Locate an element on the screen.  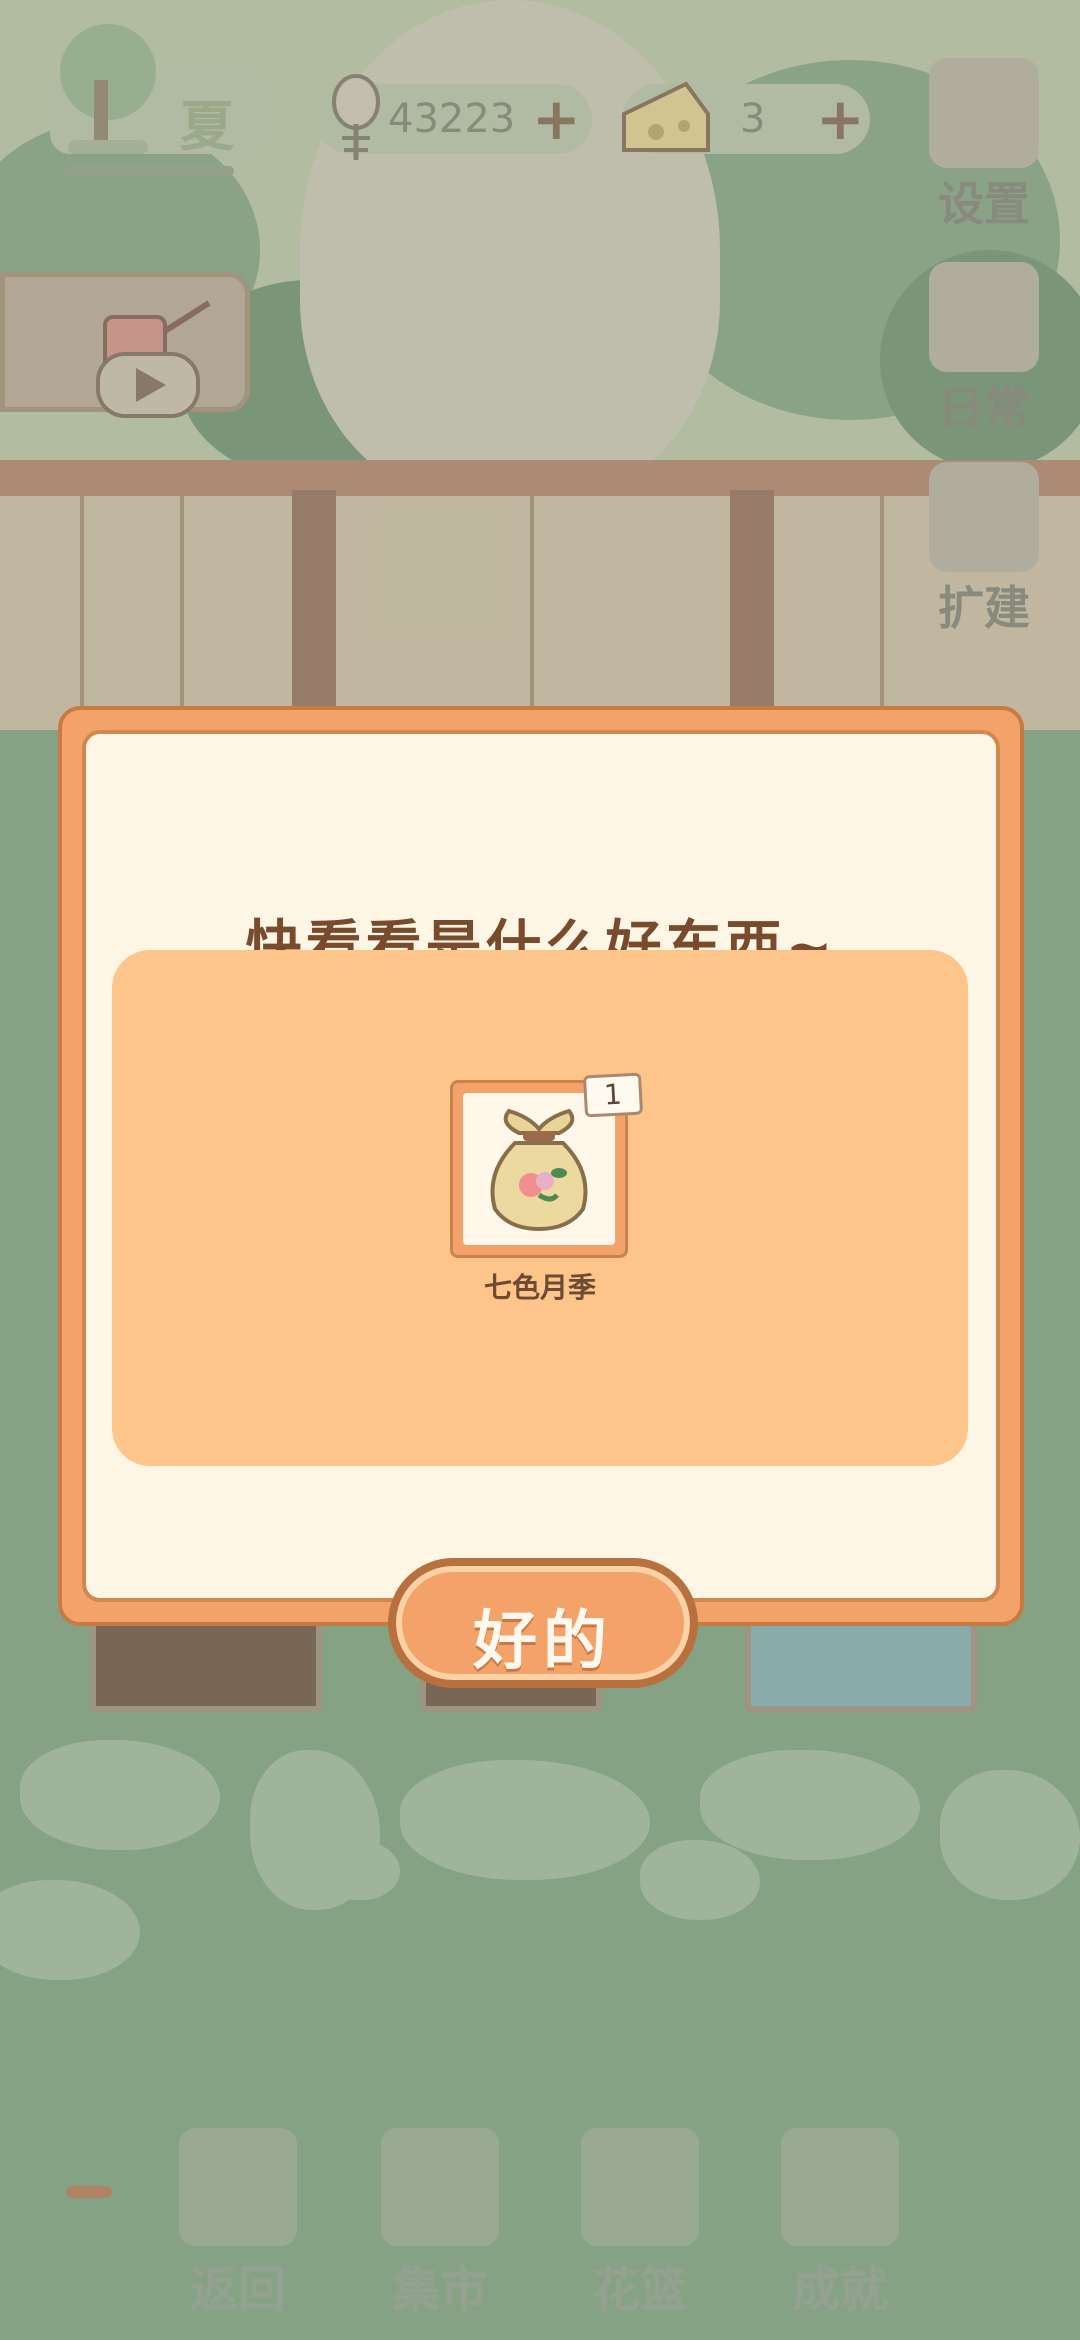
item-count-badge: 1 is located at coordinates (613, 1095).